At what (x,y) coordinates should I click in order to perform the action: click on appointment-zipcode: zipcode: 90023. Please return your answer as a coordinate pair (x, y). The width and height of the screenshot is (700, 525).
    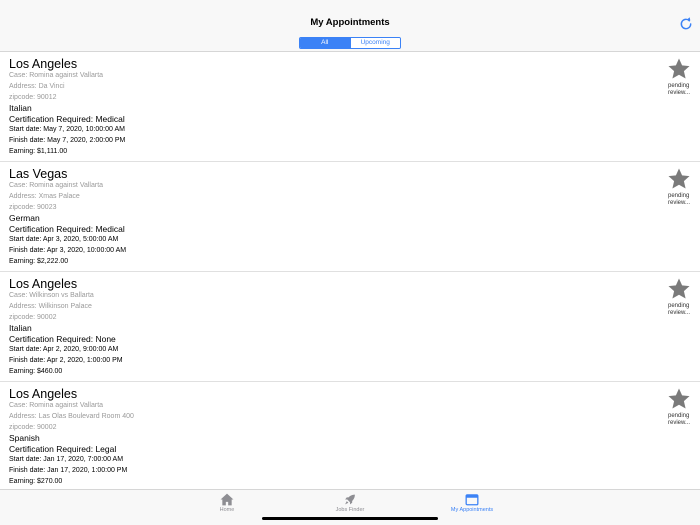
    Looking at the image, I should click on (33, 207).